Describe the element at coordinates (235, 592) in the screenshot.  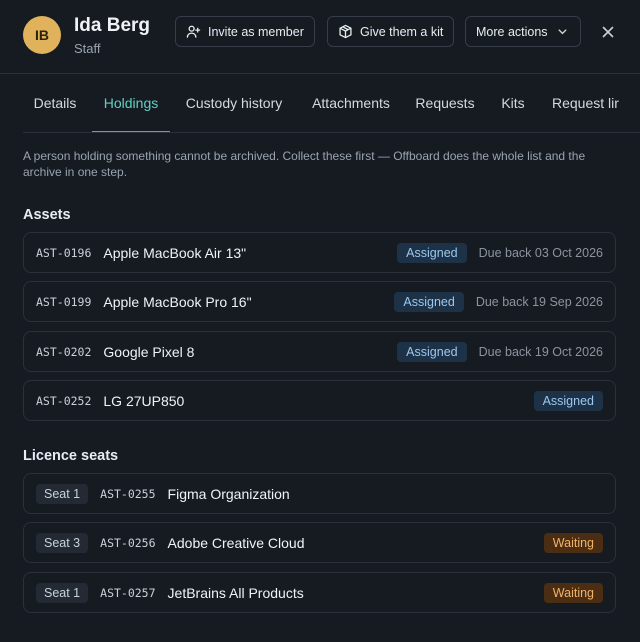
I see `licence-name: JetBrains All Products` at that location.